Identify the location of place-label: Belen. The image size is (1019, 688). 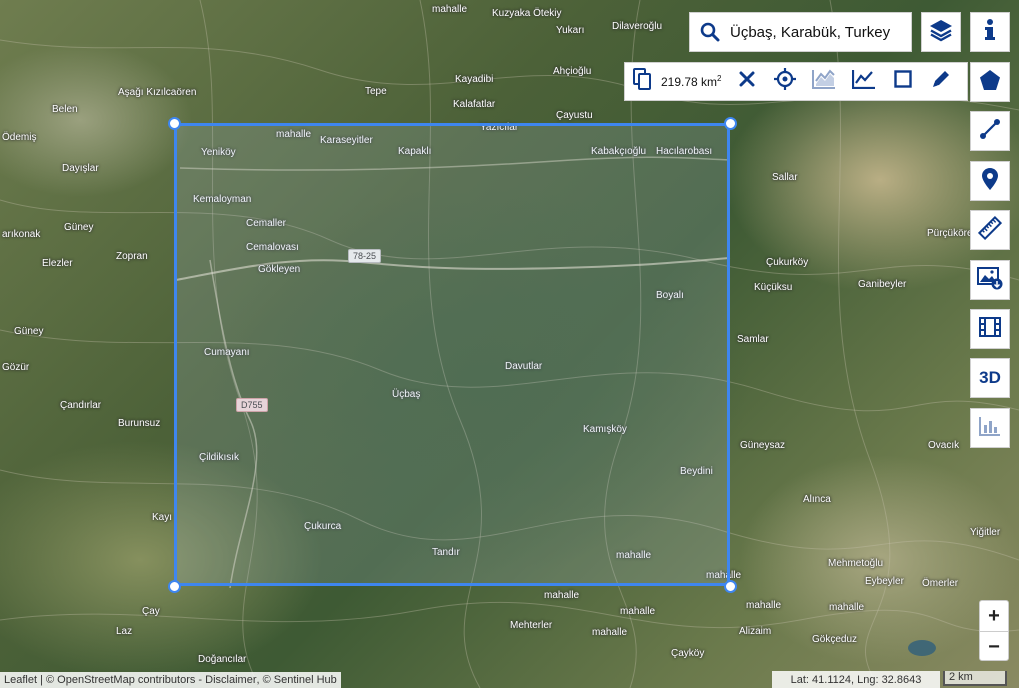
(65, 109).